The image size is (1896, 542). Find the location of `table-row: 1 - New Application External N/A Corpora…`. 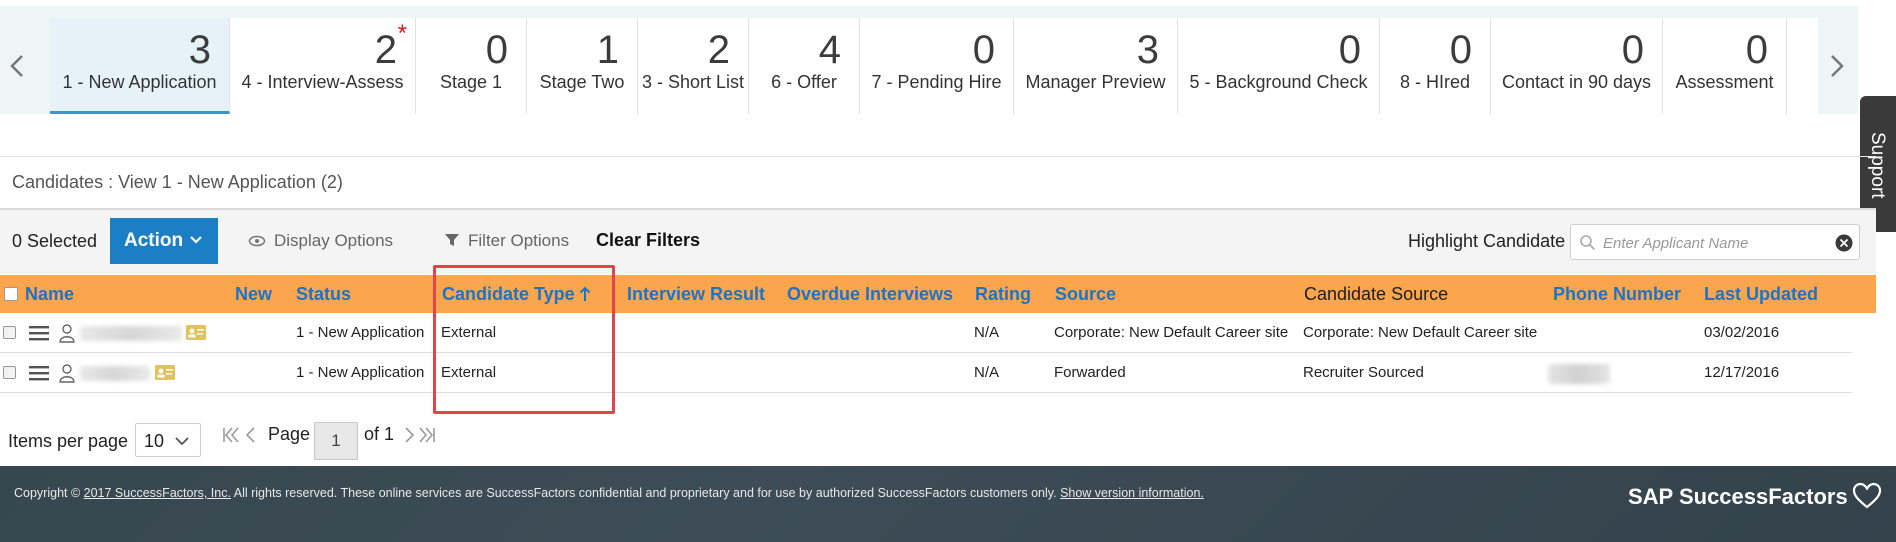

table-row: 1 - New Application External N/A Corpora… is located at coordinates (926, 333).